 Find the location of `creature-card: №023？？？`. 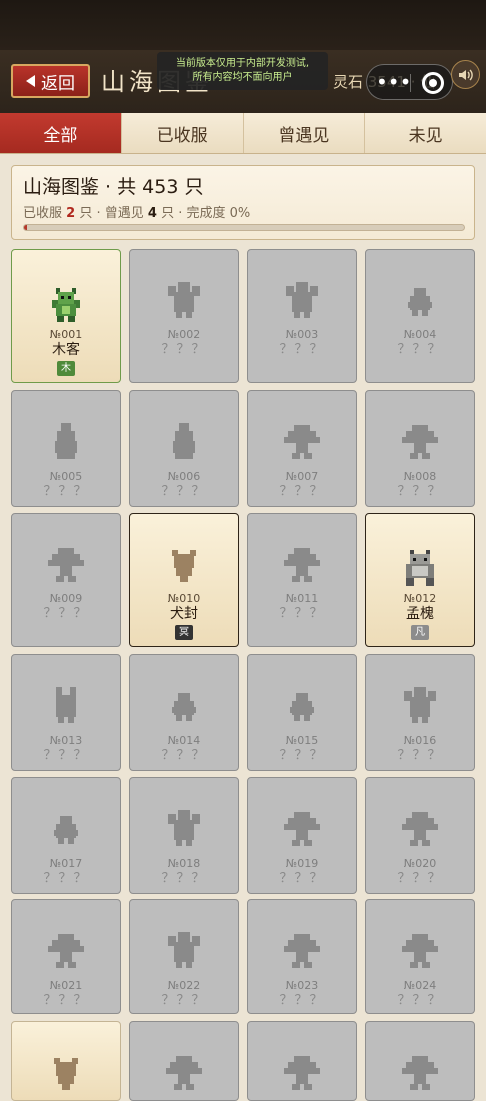

creature-card: №023？？？ is located at coordinates (302, 956).